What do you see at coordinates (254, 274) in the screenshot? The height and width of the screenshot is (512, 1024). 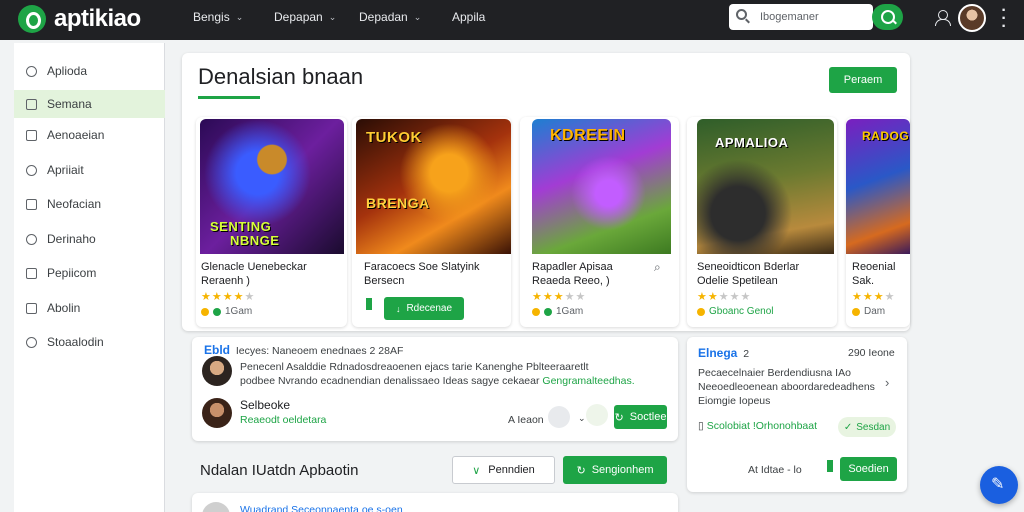 I see `app-1-name: Glenacle Uenebeckar Reraenh )` at bounding box center [254, 274].